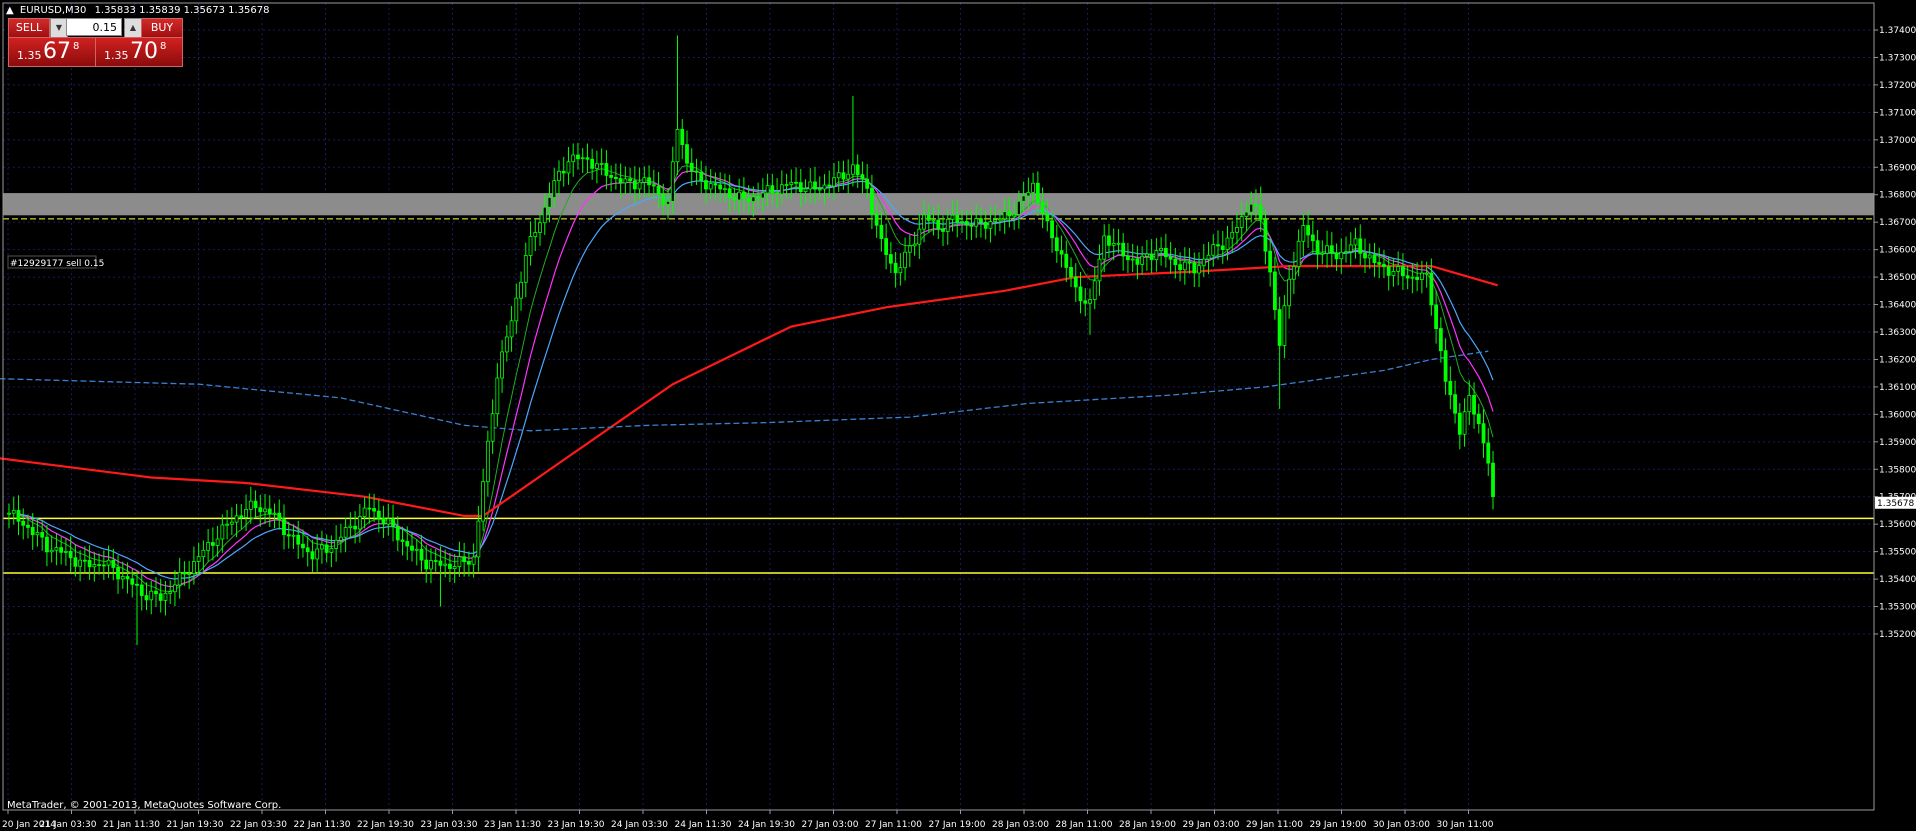  Describe the element at coordinates (29, 28) in the screenshot. I see `sell-button: SELL` at that location.